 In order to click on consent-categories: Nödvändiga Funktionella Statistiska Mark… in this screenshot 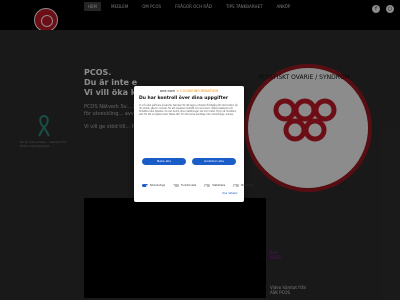, I will do `click(198, 185)`.